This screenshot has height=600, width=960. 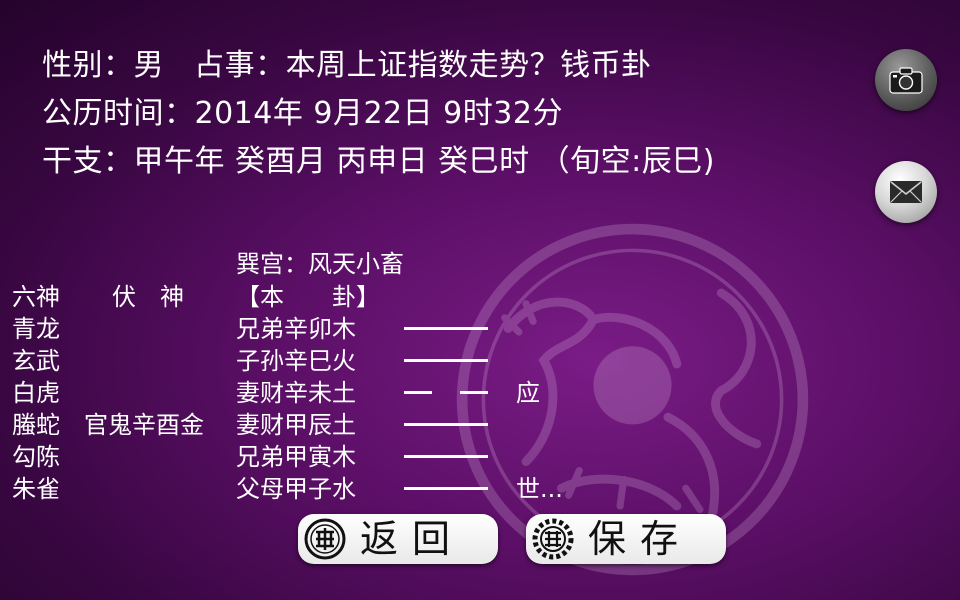 What do you see at coordinates (296, 489) in the screenshot?
I see `yao-cell: 父母甲子水` at bounding box center [296, 489].